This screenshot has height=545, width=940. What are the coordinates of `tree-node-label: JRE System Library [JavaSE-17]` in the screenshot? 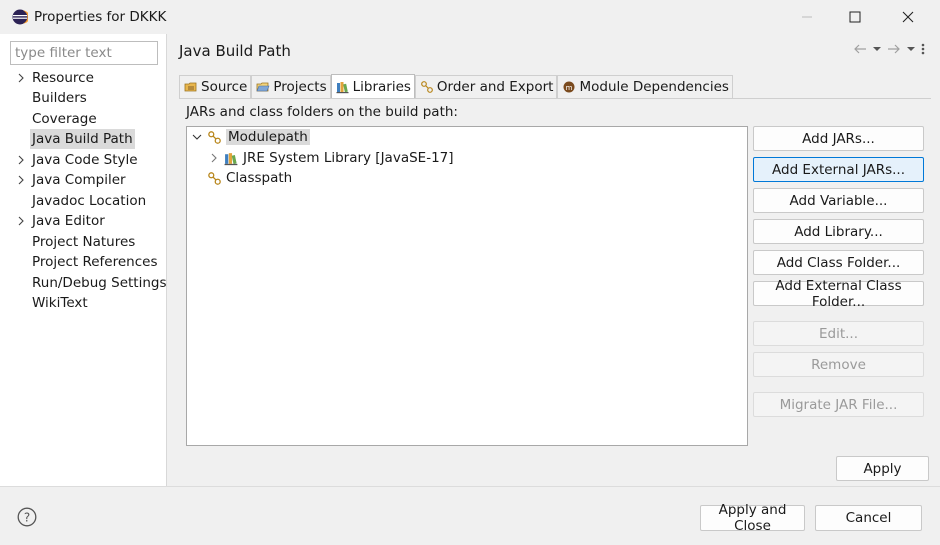 It's located at (348, 158).